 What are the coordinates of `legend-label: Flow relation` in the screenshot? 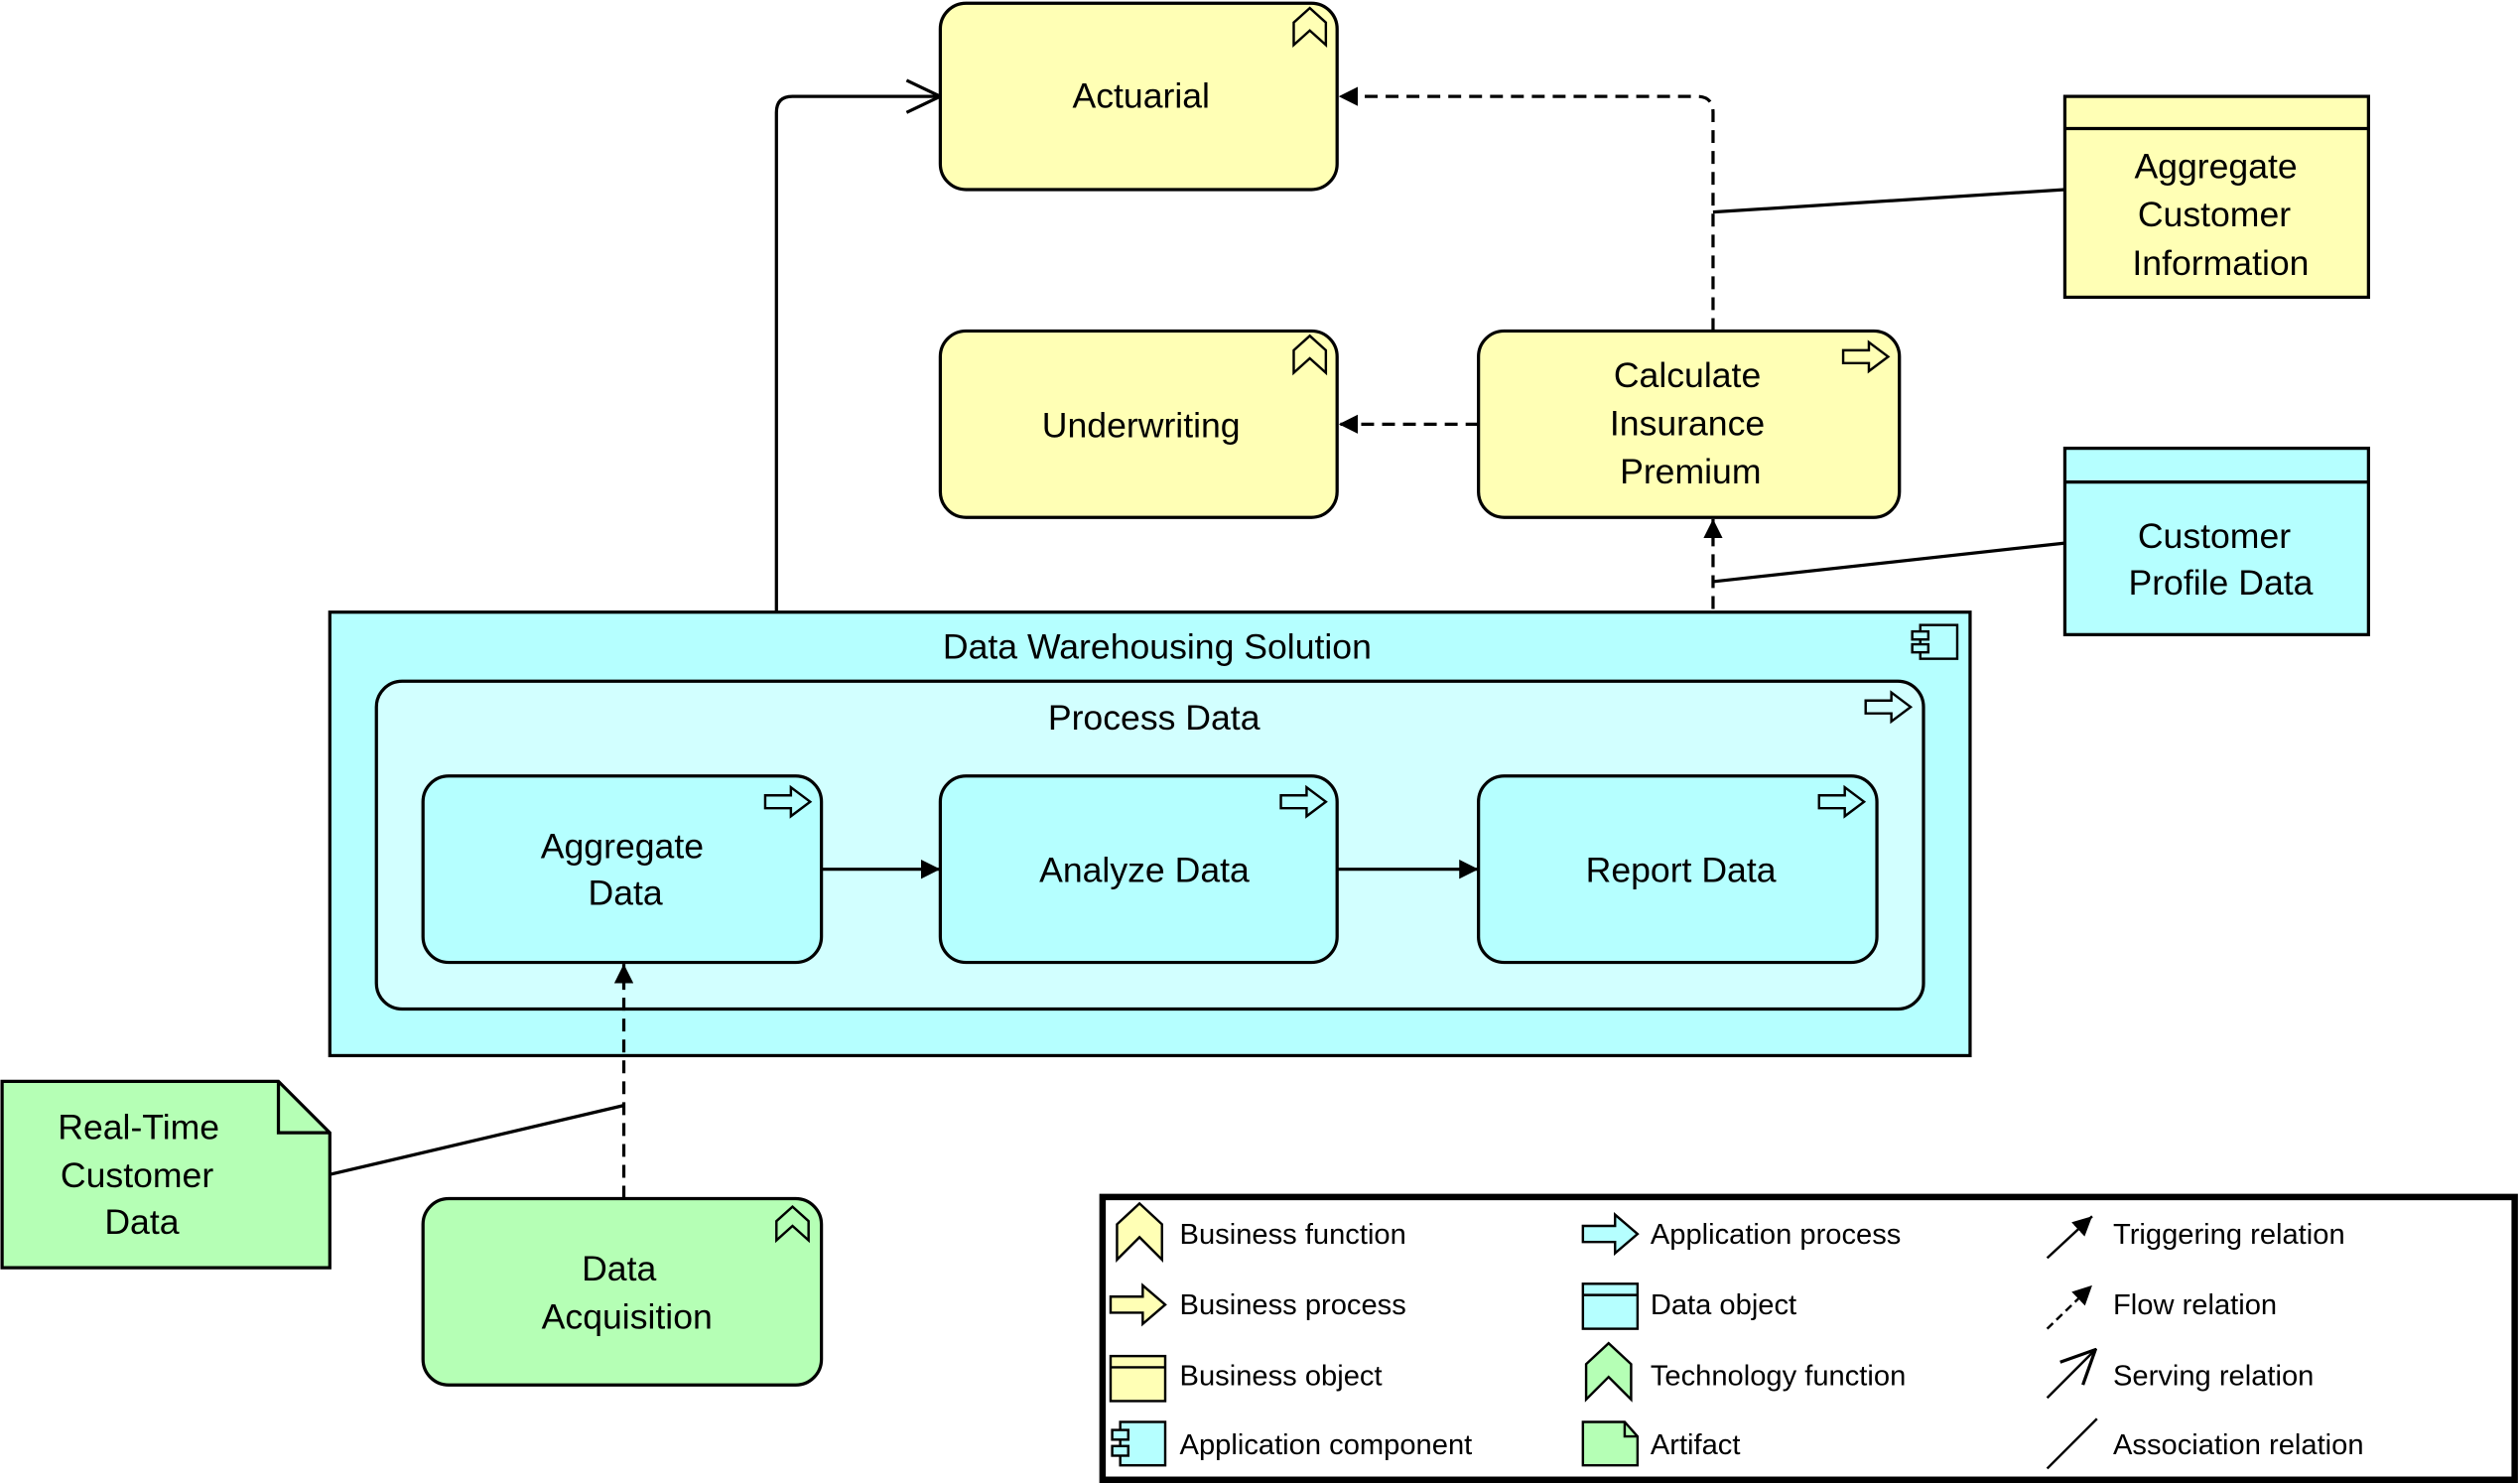 It's located at (2195, 1305).